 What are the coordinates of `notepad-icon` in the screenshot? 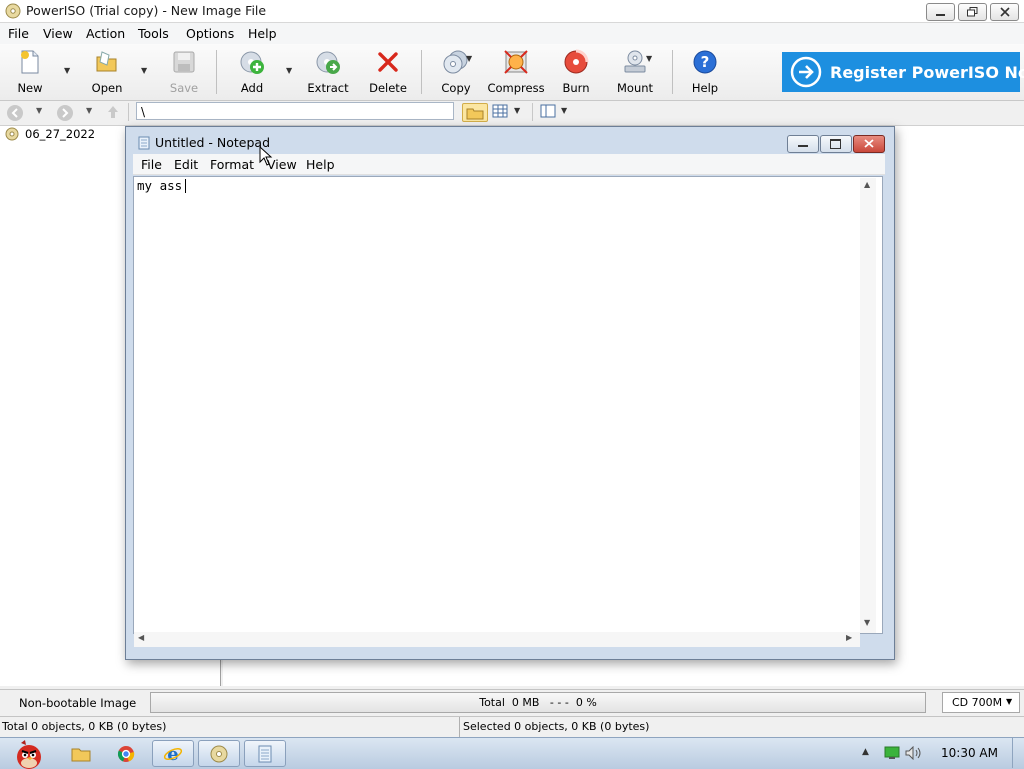 It's located at (144, 144).